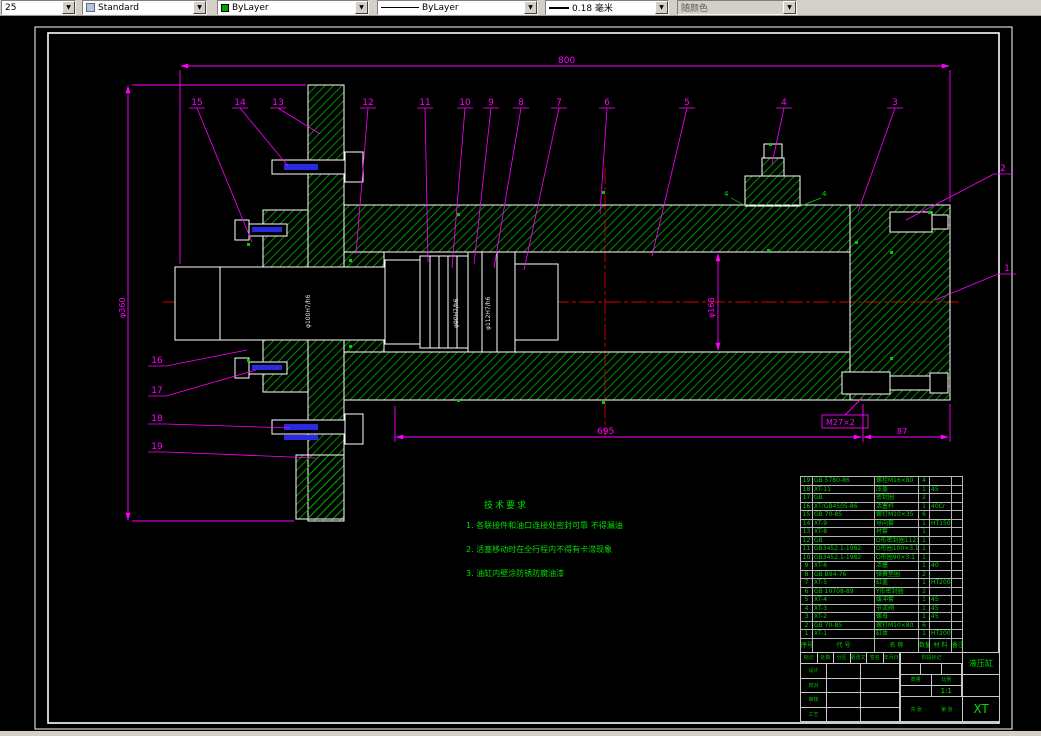 Image resolution: width=1041 pixels, height=736 pixels. Describe the element at coordinates (814, 700) in the screenshot. I see `role-label: 审核` at that location.